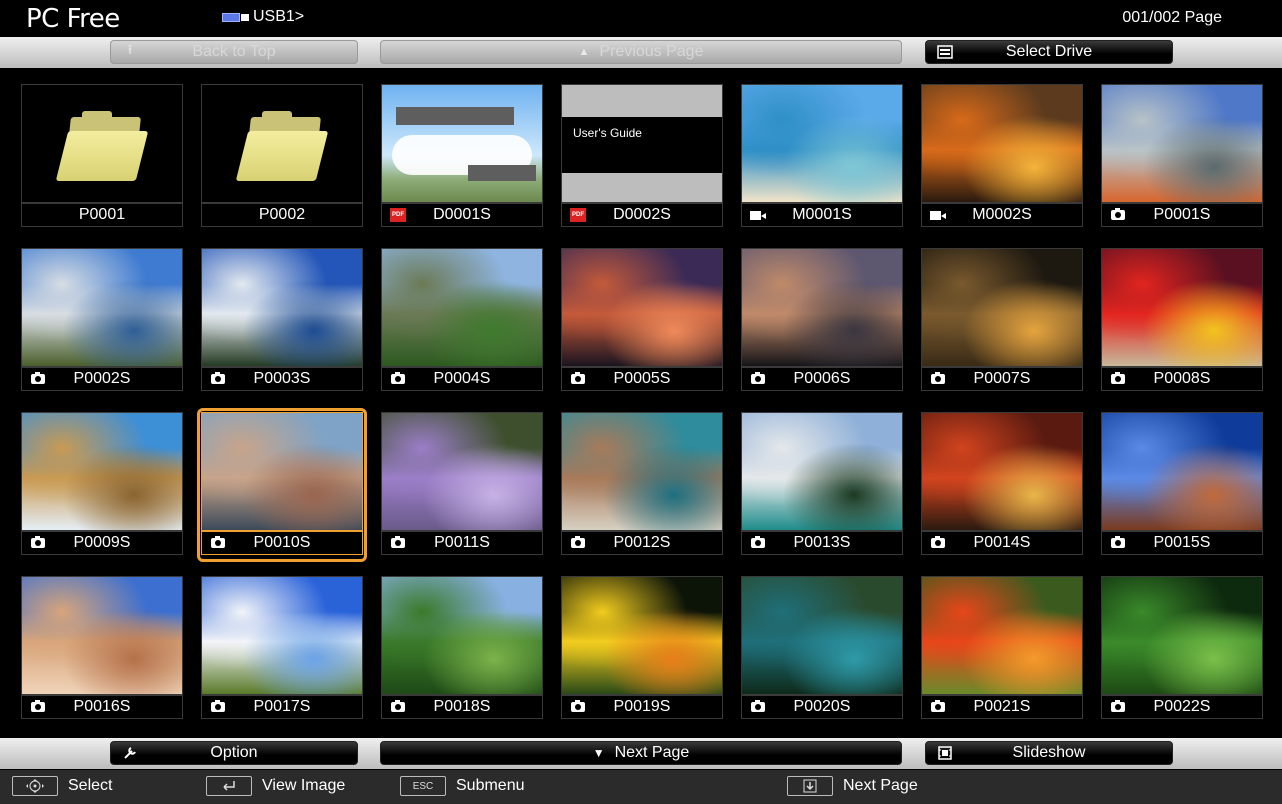 The width and height of the screenshot is (1282, 804). Describe the element at coordinates (1002, 485) in the screenshot. I see `file-tile: P0014S` at that location.